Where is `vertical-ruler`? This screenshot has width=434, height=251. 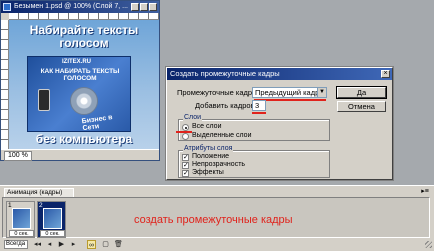 vertical-ruler is located at coordinates (5, 84).